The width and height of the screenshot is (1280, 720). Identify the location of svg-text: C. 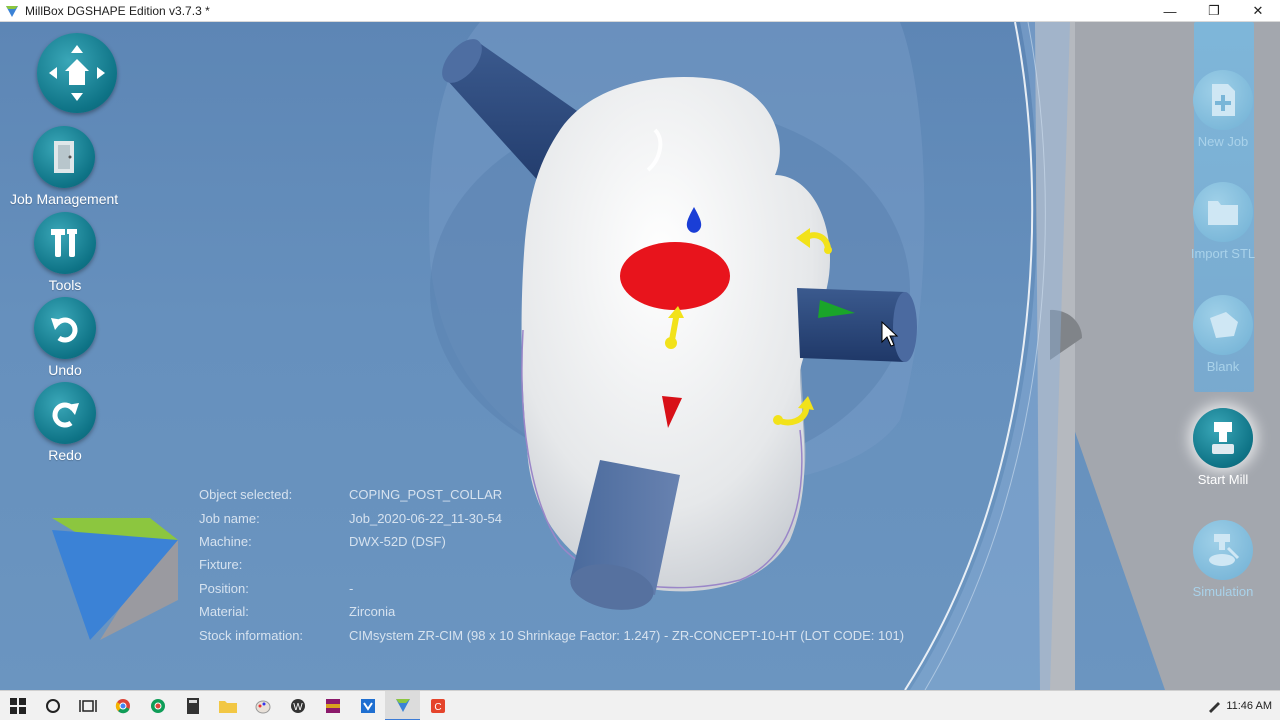
(437, 707).